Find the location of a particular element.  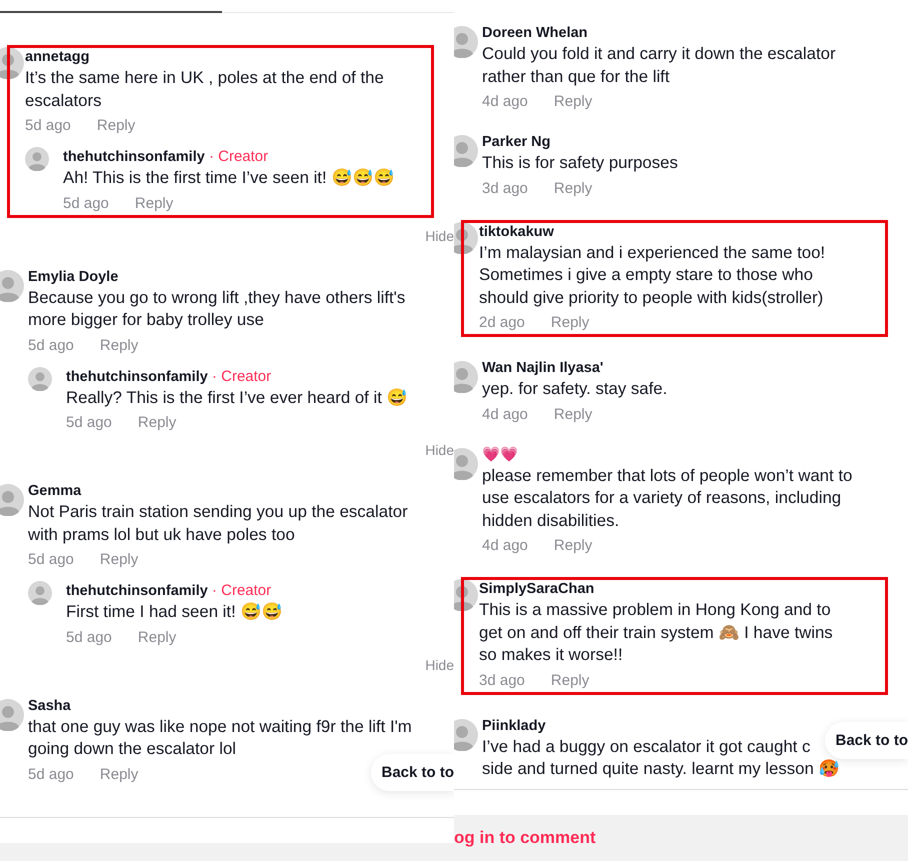

reply-text: Really? This is the first I’ve ever heard of it 😅 is located at coordinates (237, 397).